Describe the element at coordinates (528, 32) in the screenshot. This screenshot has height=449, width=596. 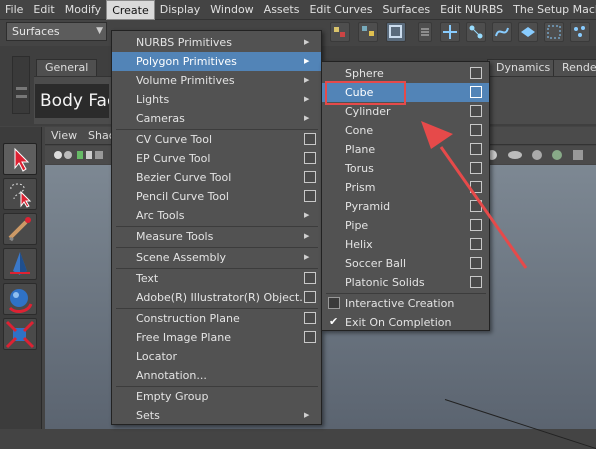
I see `select-surfaces-icon` at that location.